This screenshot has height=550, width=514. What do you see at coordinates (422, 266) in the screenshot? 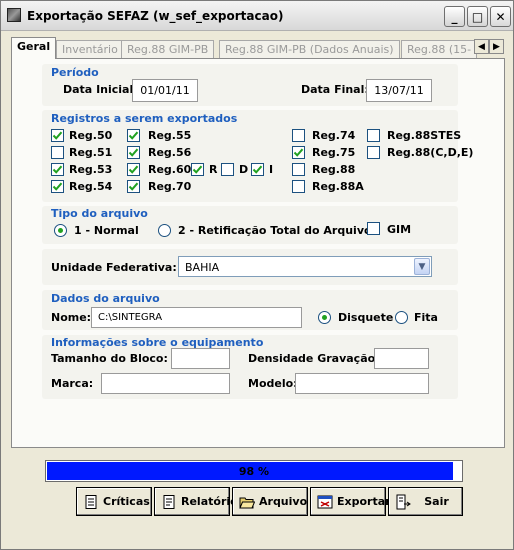
I see `chevron-down-icon: ▼` at bounding box center [422, 266].